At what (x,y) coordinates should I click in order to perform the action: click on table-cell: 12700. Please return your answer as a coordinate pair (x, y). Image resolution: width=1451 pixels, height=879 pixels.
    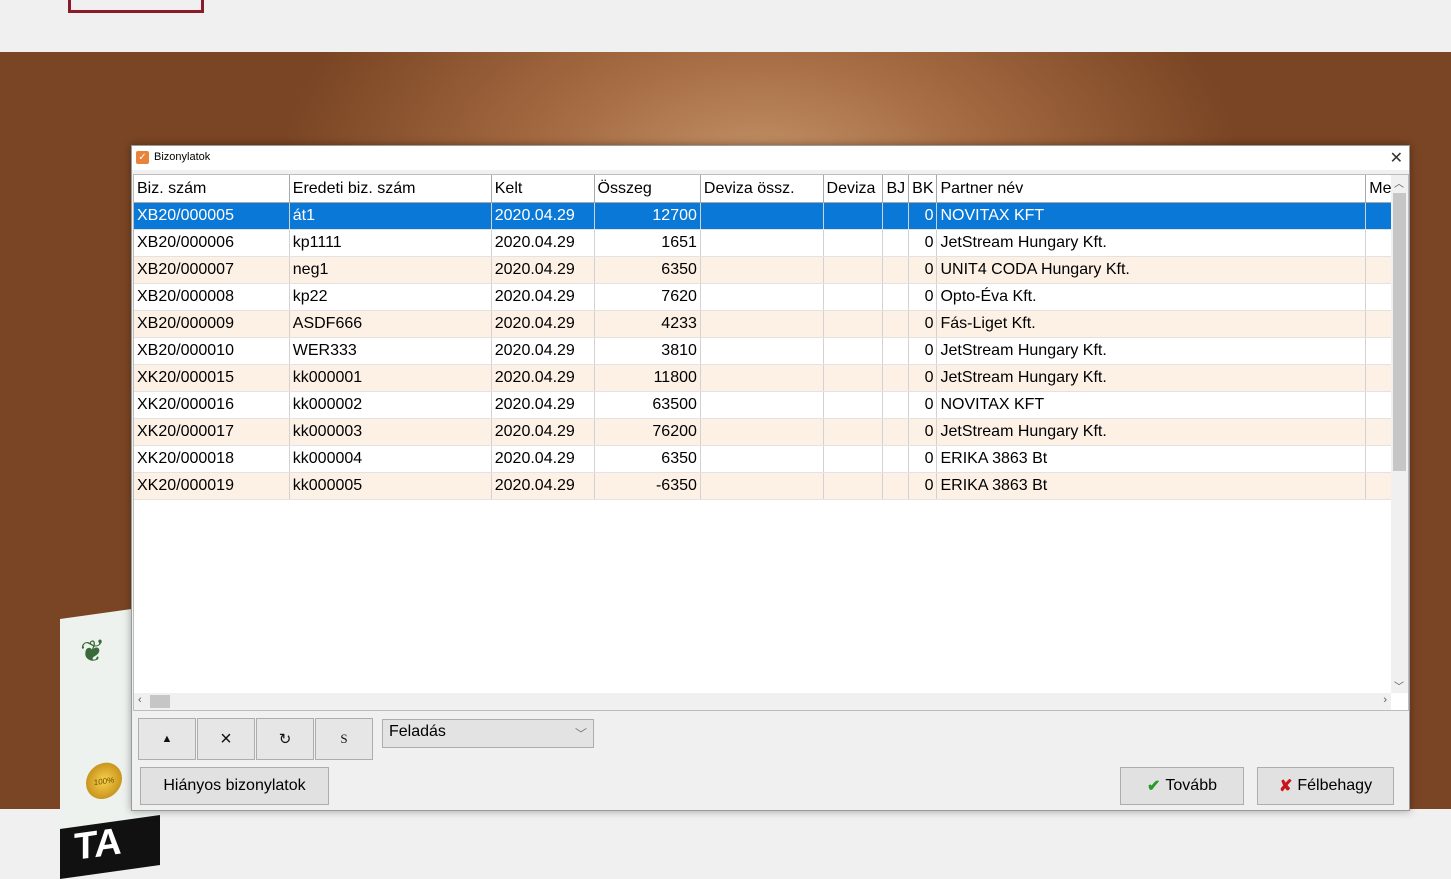
    Looking at the image, I should click on (647, 216).